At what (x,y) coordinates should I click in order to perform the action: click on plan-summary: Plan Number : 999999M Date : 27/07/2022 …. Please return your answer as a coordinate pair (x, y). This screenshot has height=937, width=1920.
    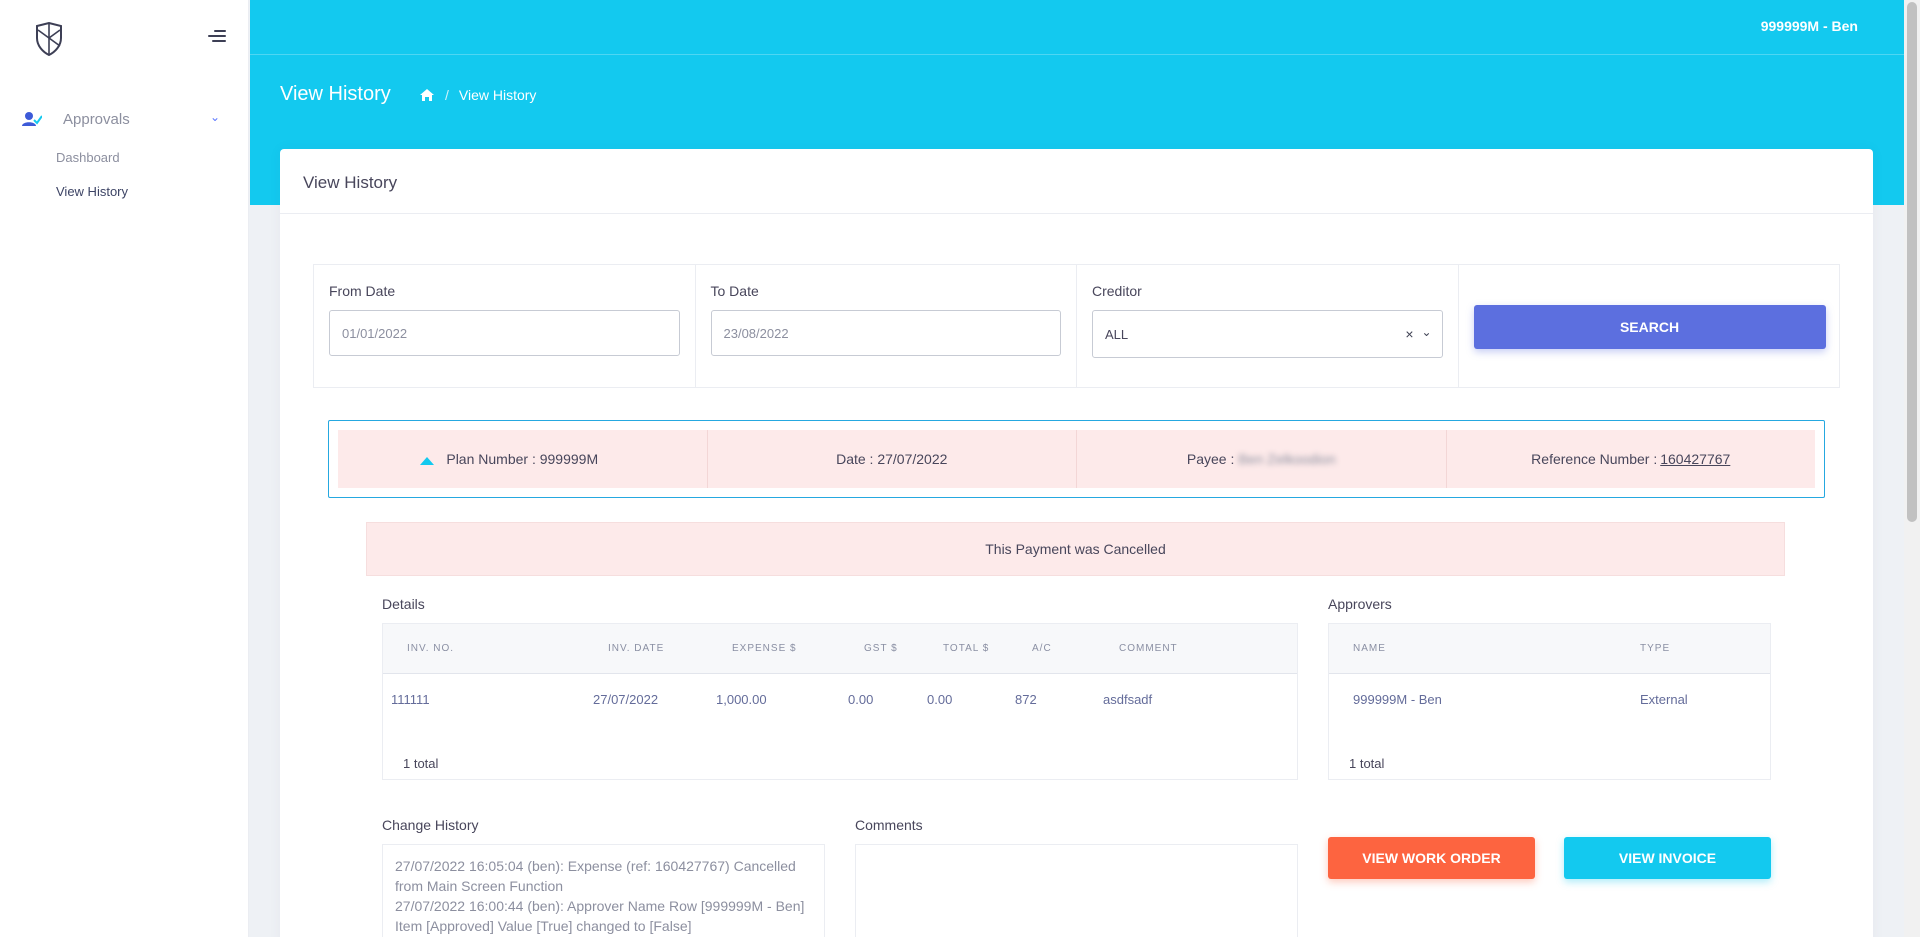
    Looking at the image, I should click on (1076, 459).